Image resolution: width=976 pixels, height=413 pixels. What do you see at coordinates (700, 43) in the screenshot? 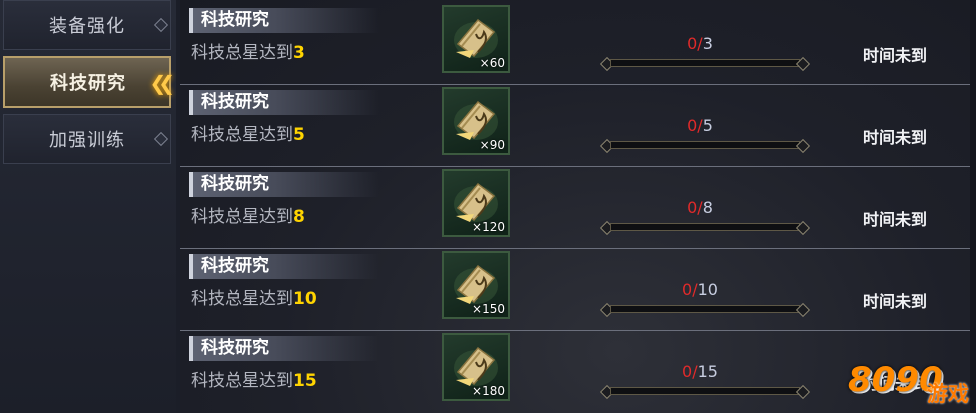
I see `progress-count: 0/3` at bounding box center [700, 43].